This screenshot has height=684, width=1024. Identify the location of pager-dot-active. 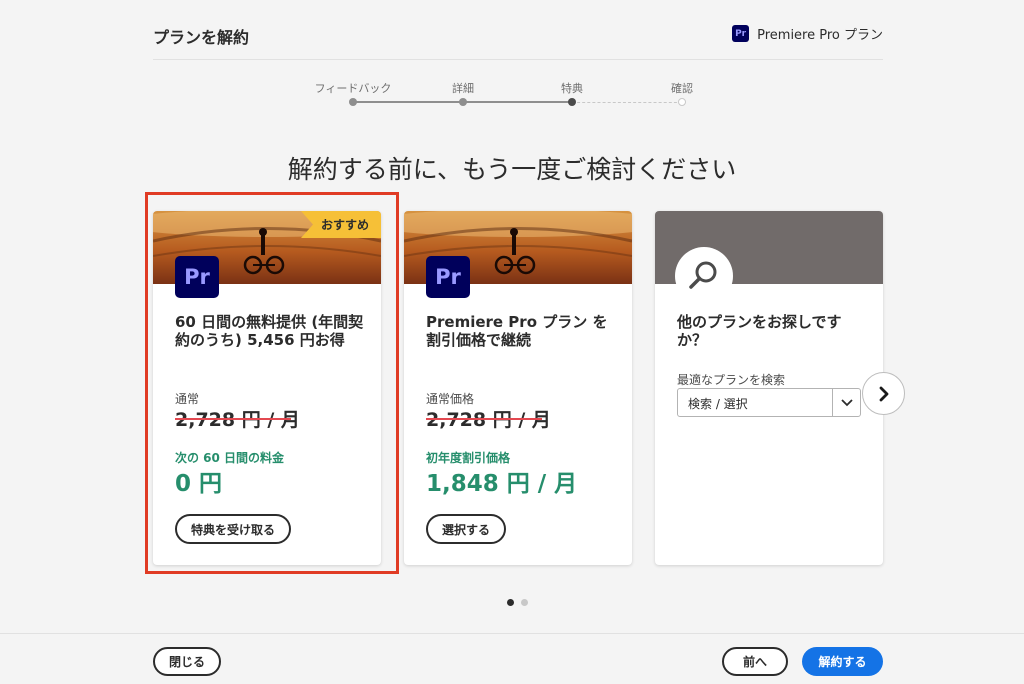
(510, 602).